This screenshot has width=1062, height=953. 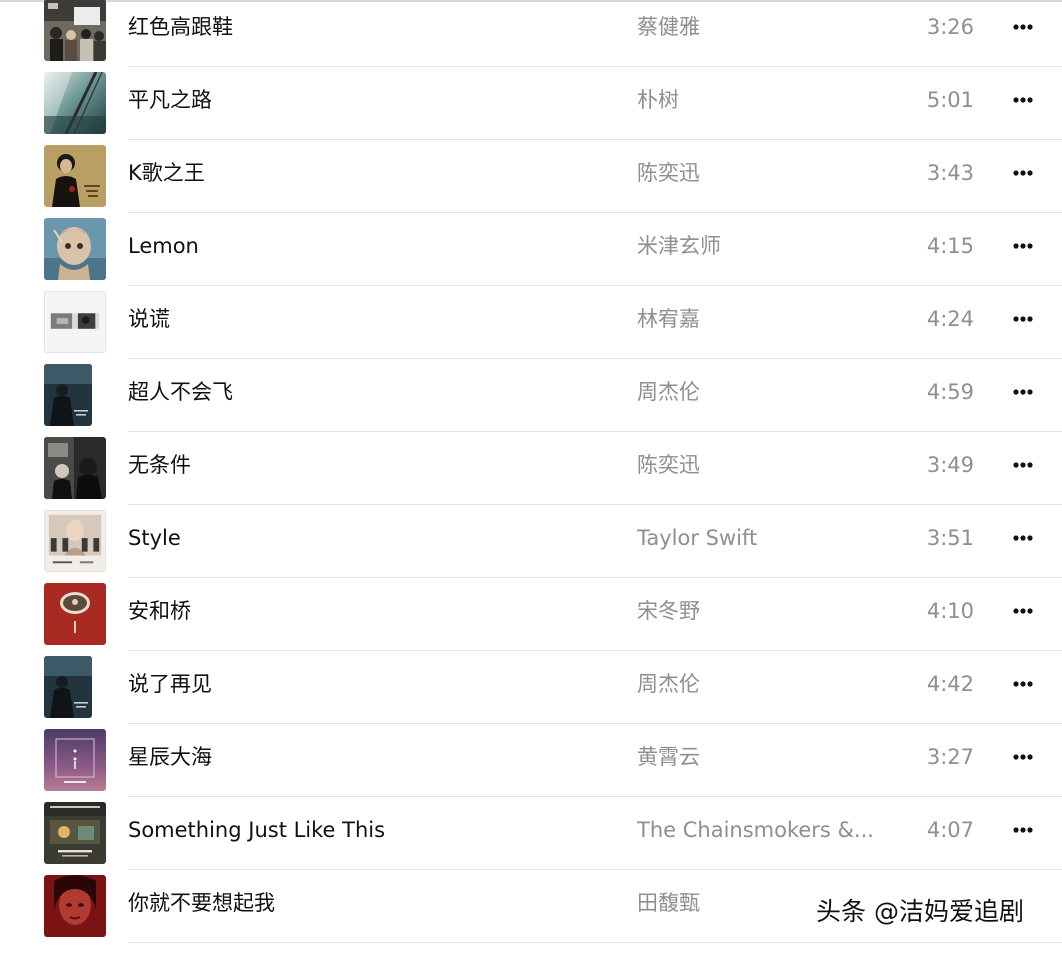 I want to click on song-duration: 3:43, so click(x=950, y=173).